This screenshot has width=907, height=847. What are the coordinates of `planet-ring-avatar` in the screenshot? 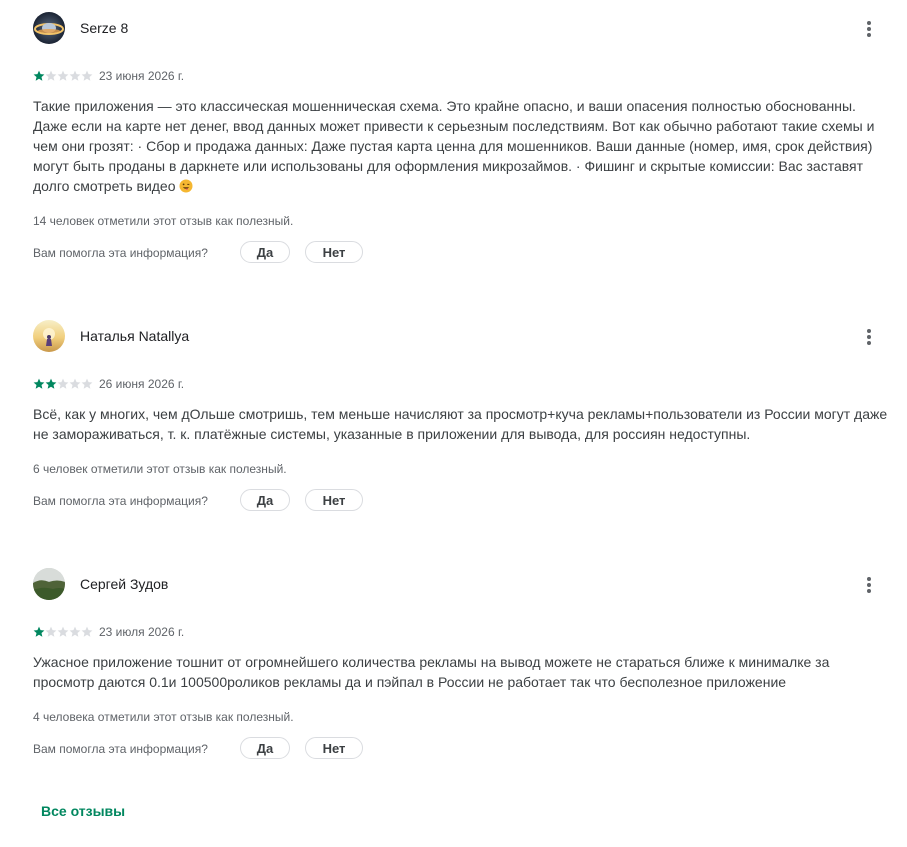 It's located at (49, 28).